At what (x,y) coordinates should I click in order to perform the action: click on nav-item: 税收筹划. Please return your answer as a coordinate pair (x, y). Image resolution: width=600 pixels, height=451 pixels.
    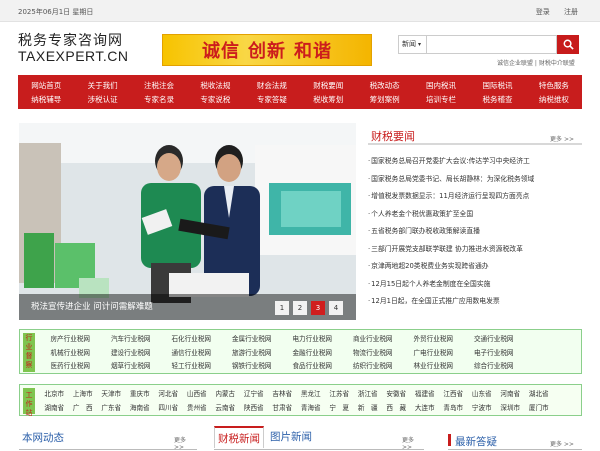
    Looking at the image, I should click on (328, 99).